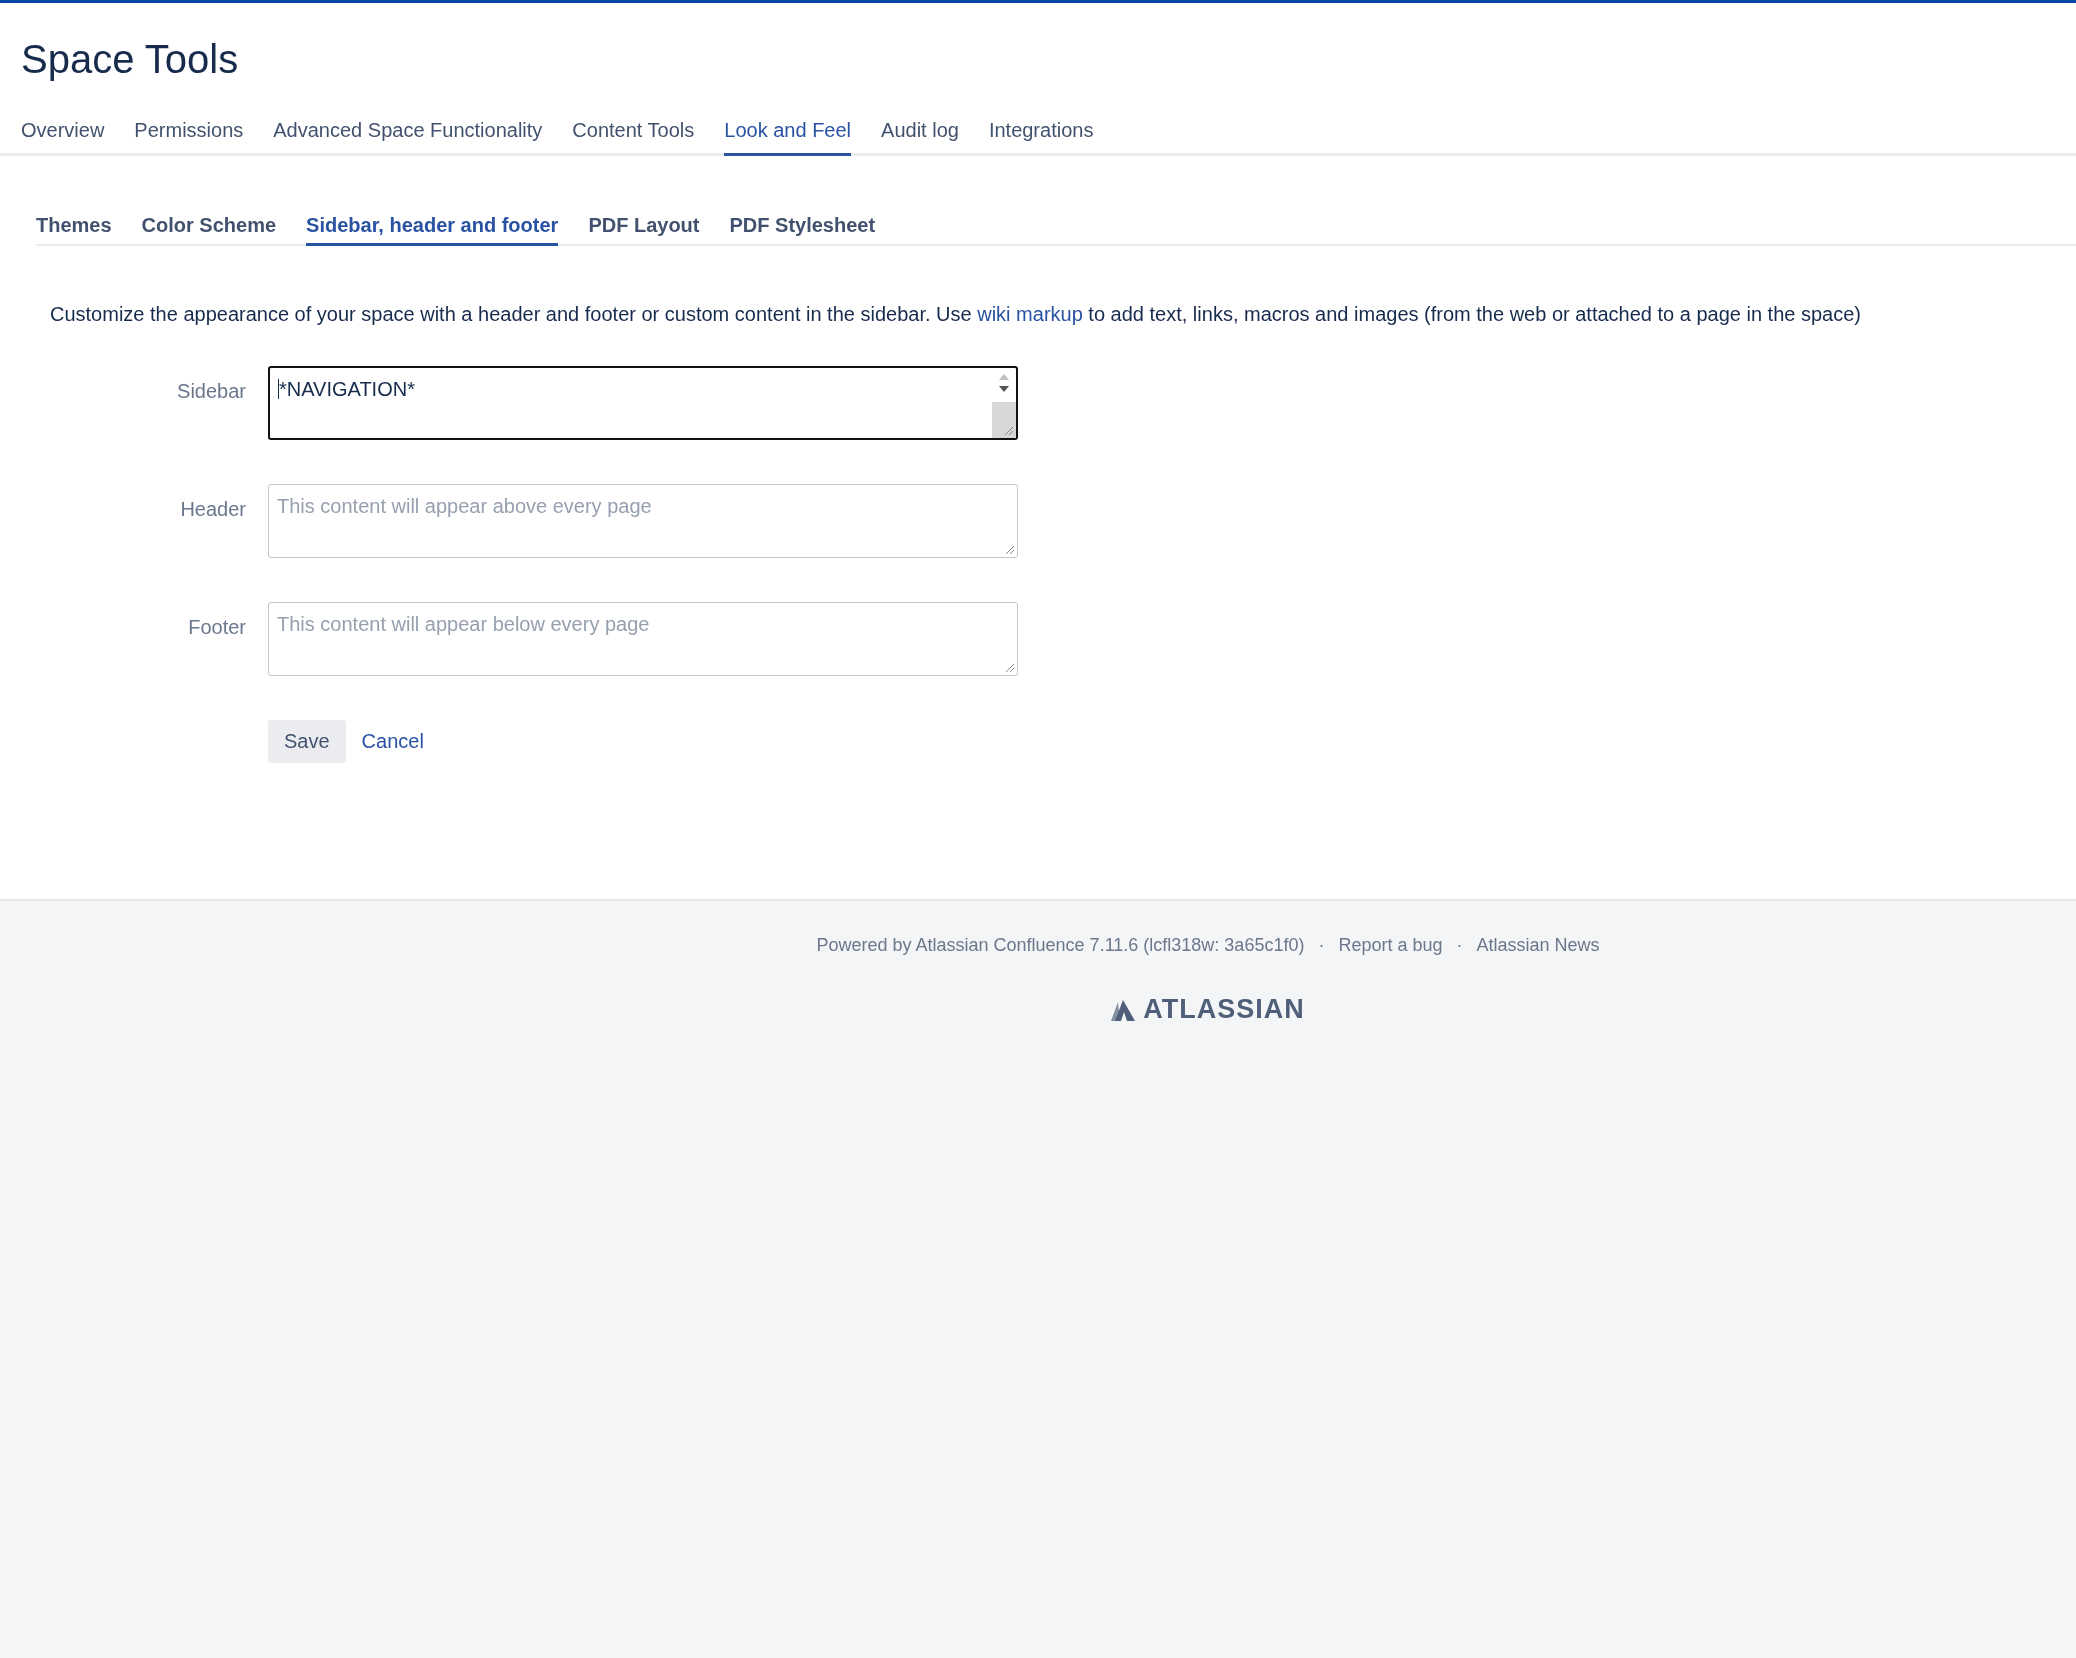 The width and height of the screenshot is (2076, 1658). I want to click on scroll-up-arrow-icon, so click(1004, 377).